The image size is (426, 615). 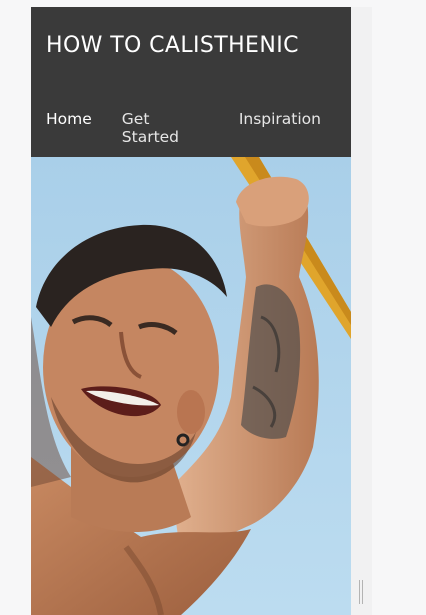 What do you see at coordinates (361, 592) in the screenshot?
I see `resize-handle` at bounding box center [361, 592].